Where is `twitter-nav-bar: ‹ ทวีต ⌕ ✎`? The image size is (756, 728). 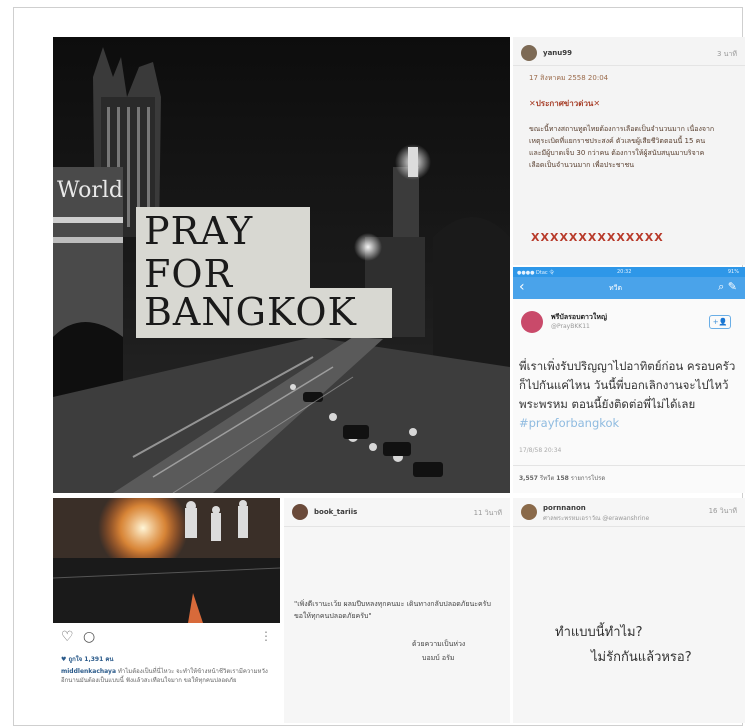
twitter-nav-bar: ‹ ทวีต ⌕ ✎ is located at coordinates (629, 288).